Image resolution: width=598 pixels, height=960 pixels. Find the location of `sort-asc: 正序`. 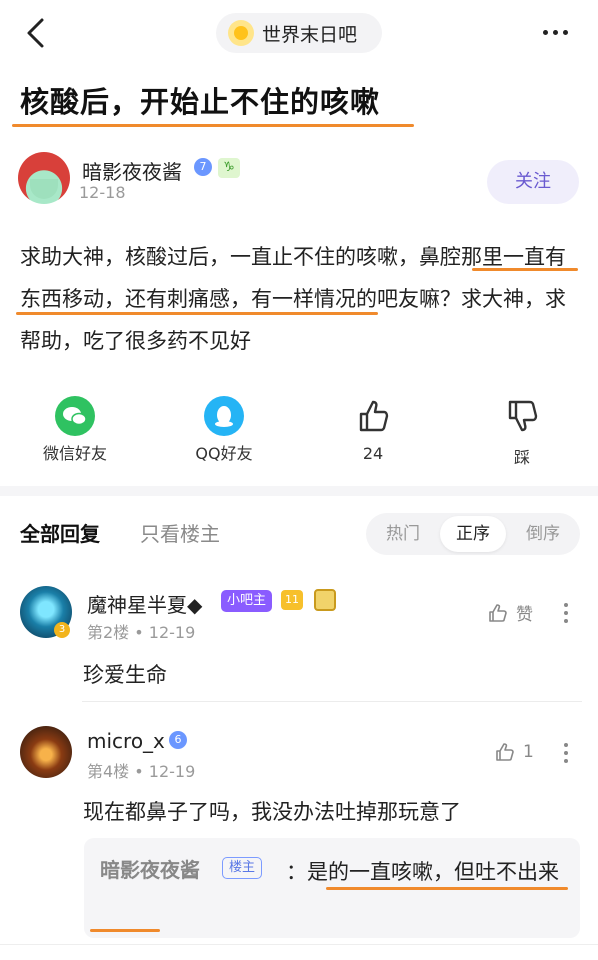

sort-asc: 正序 is located at coordinates (473, 534).